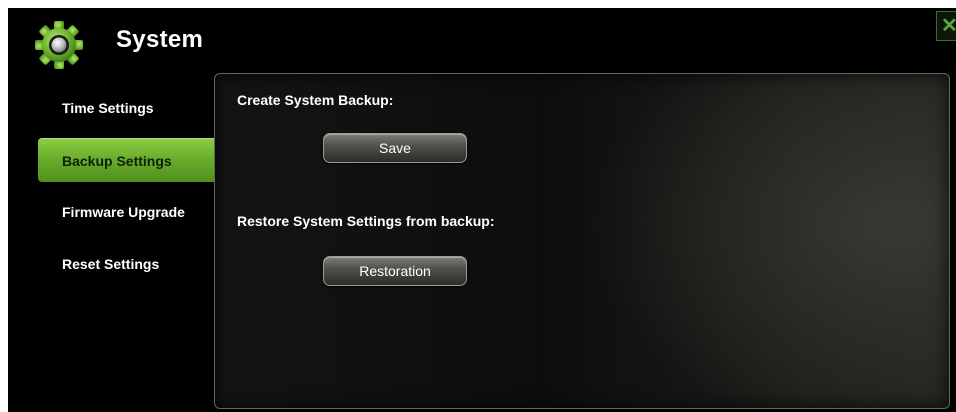  Describe the element at coordinates (315, 100) in the screenshot. I see `create-backup-label: Create System Backup:` at that location.